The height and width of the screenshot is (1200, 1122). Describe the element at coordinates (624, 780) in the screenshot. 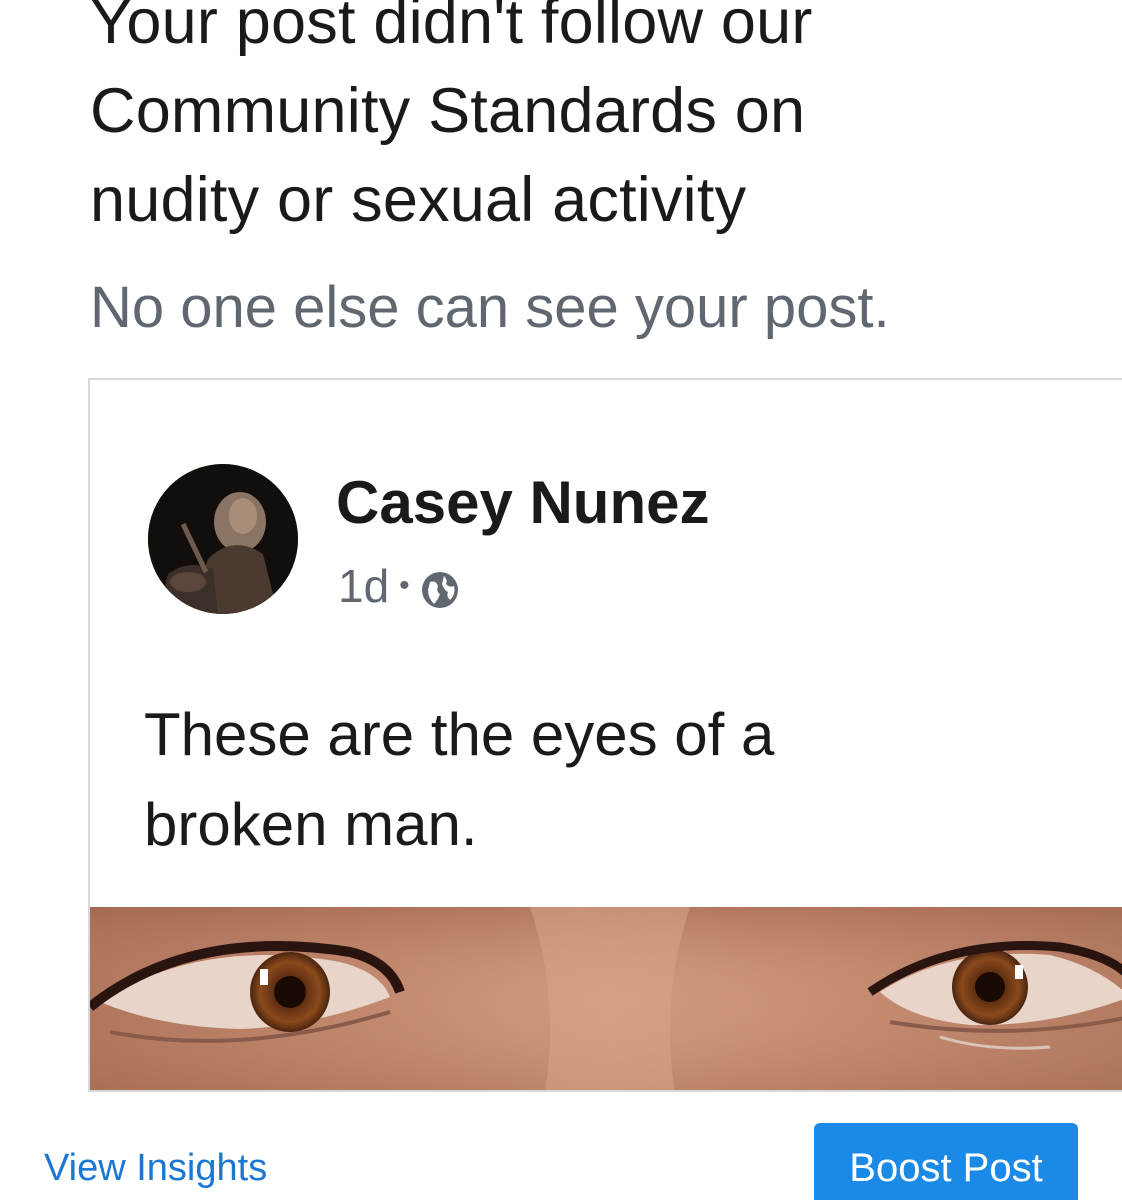

I see `post-text: These are the eyes of a broken man.` at that location.